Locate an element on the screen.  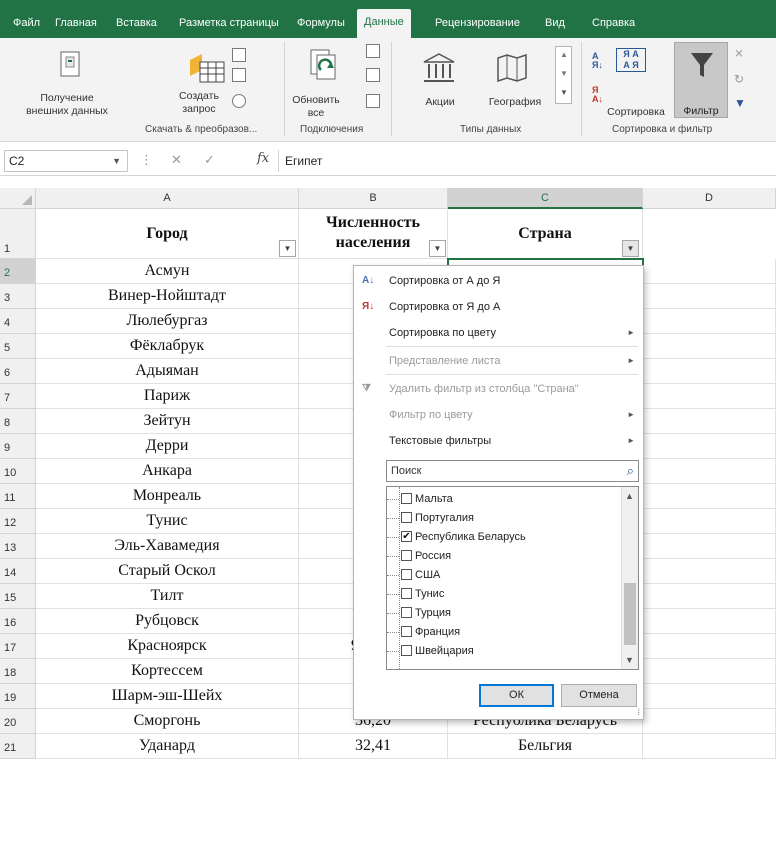
filter-list-item: ✔ Республика Беларусь is located at coordinates (456, 537).